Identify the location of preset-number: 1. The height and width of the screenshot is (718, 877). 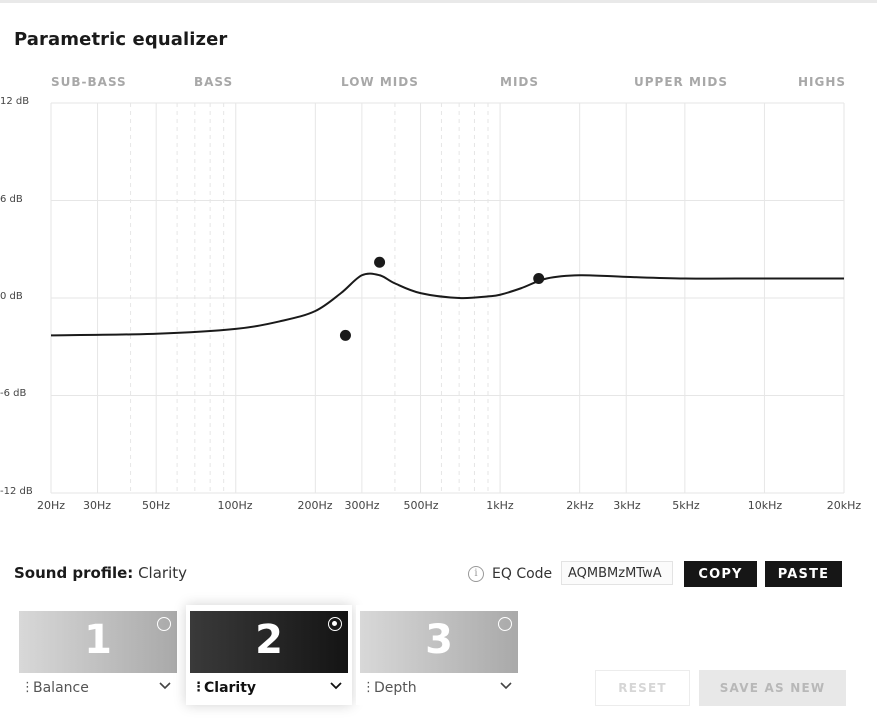
(98, 640).